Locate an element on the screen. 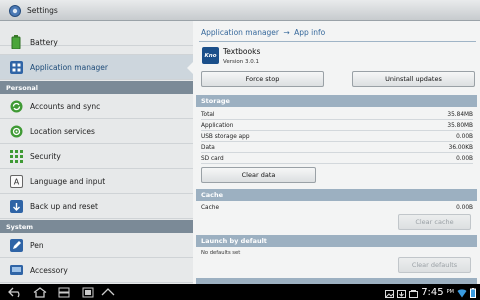  clear-defaults-button: Clear defaults is located at coordinates (434, 265).